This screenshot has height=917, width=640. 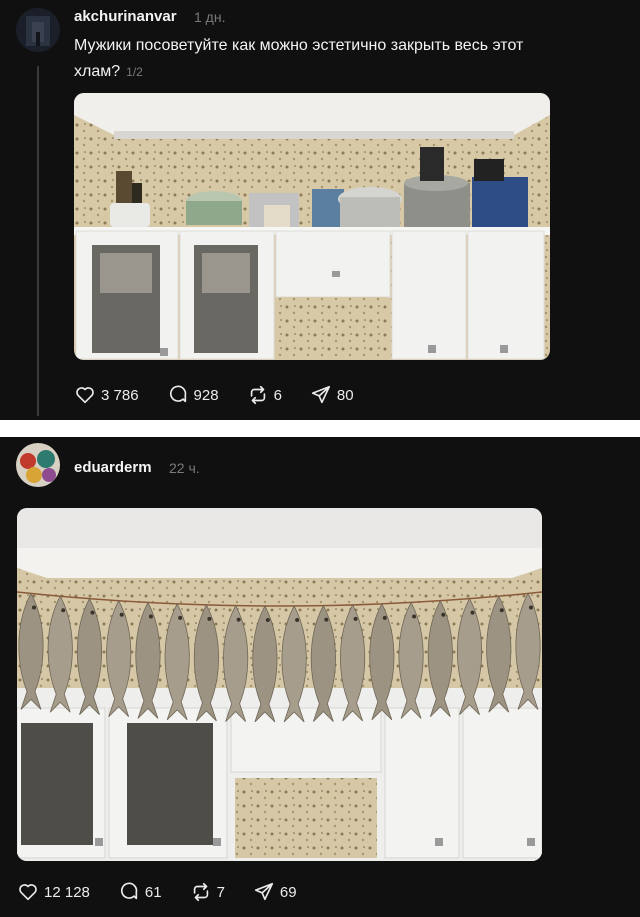 I want to click on comment-count: 928, so click(x=206, y=395).